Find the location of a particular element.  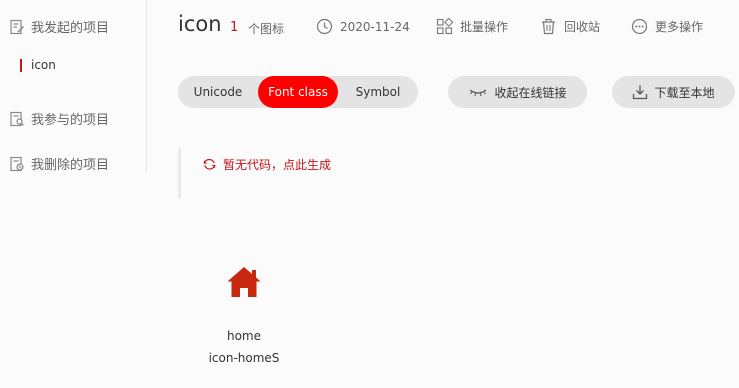

generate-code-link: 暂无代码，点此生成 is located at coordinates (266, 164).